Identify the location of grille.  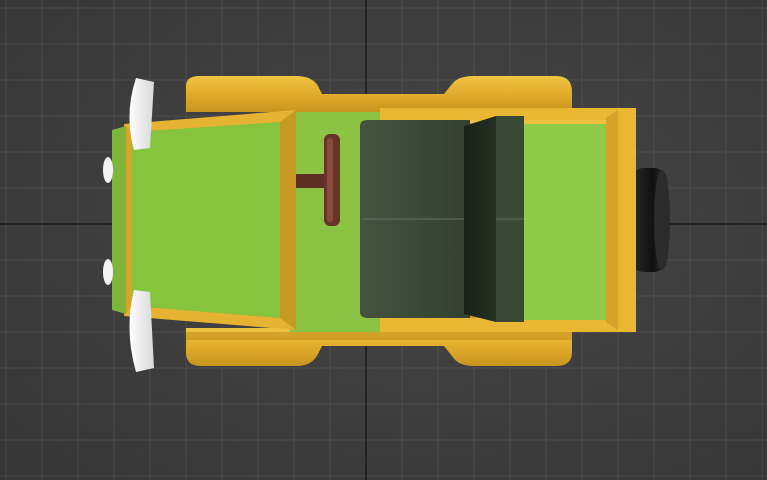
(119, 220).